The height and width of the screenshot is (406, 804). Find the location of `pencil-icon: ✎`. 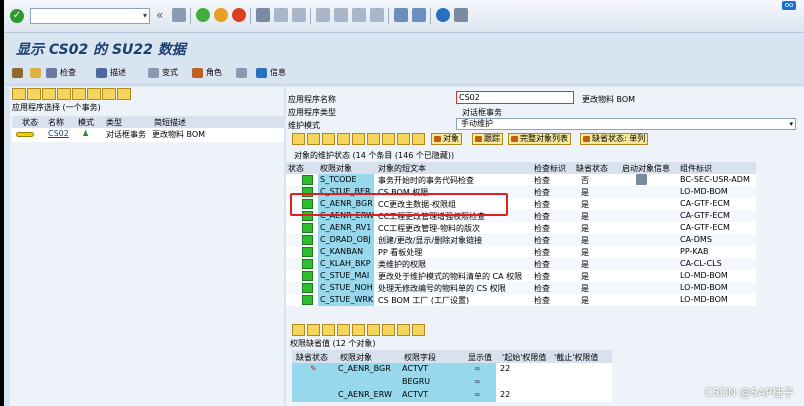

pencil-icon: ✎ is located at coordinates (313, 368).